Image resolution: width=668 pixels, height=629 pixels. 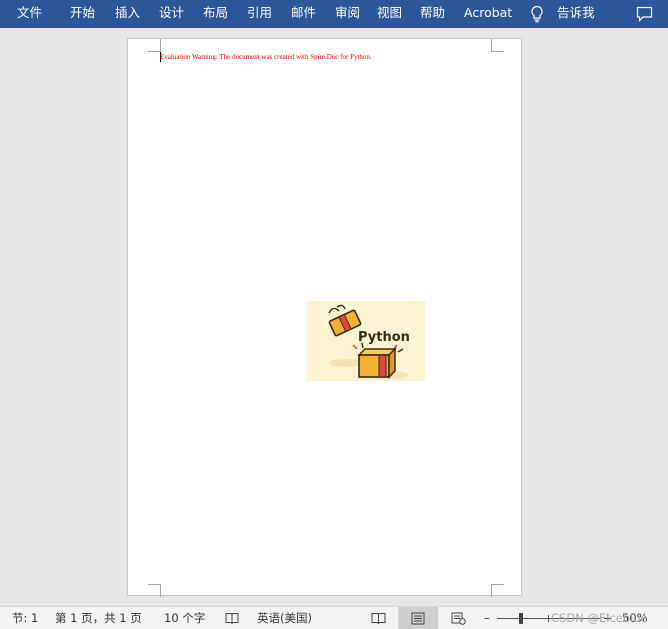 What do you see at coordinates (82, 14) in the screenshot?
I see `tab-home: 开始` at bounding box center [82, 14].